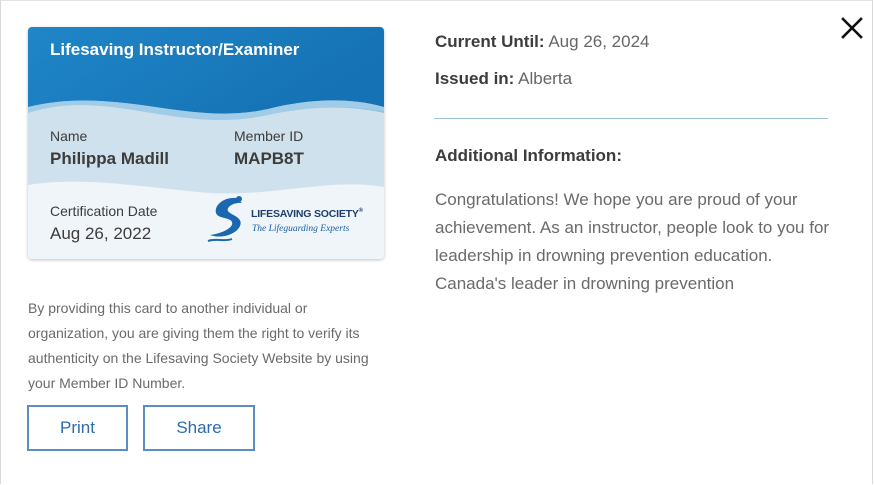 This screenshot has height=485, width=875. Describe the element at coordinates (475, 78) in the screenshot. I see `issued-in-label: Issued in:` at that location.